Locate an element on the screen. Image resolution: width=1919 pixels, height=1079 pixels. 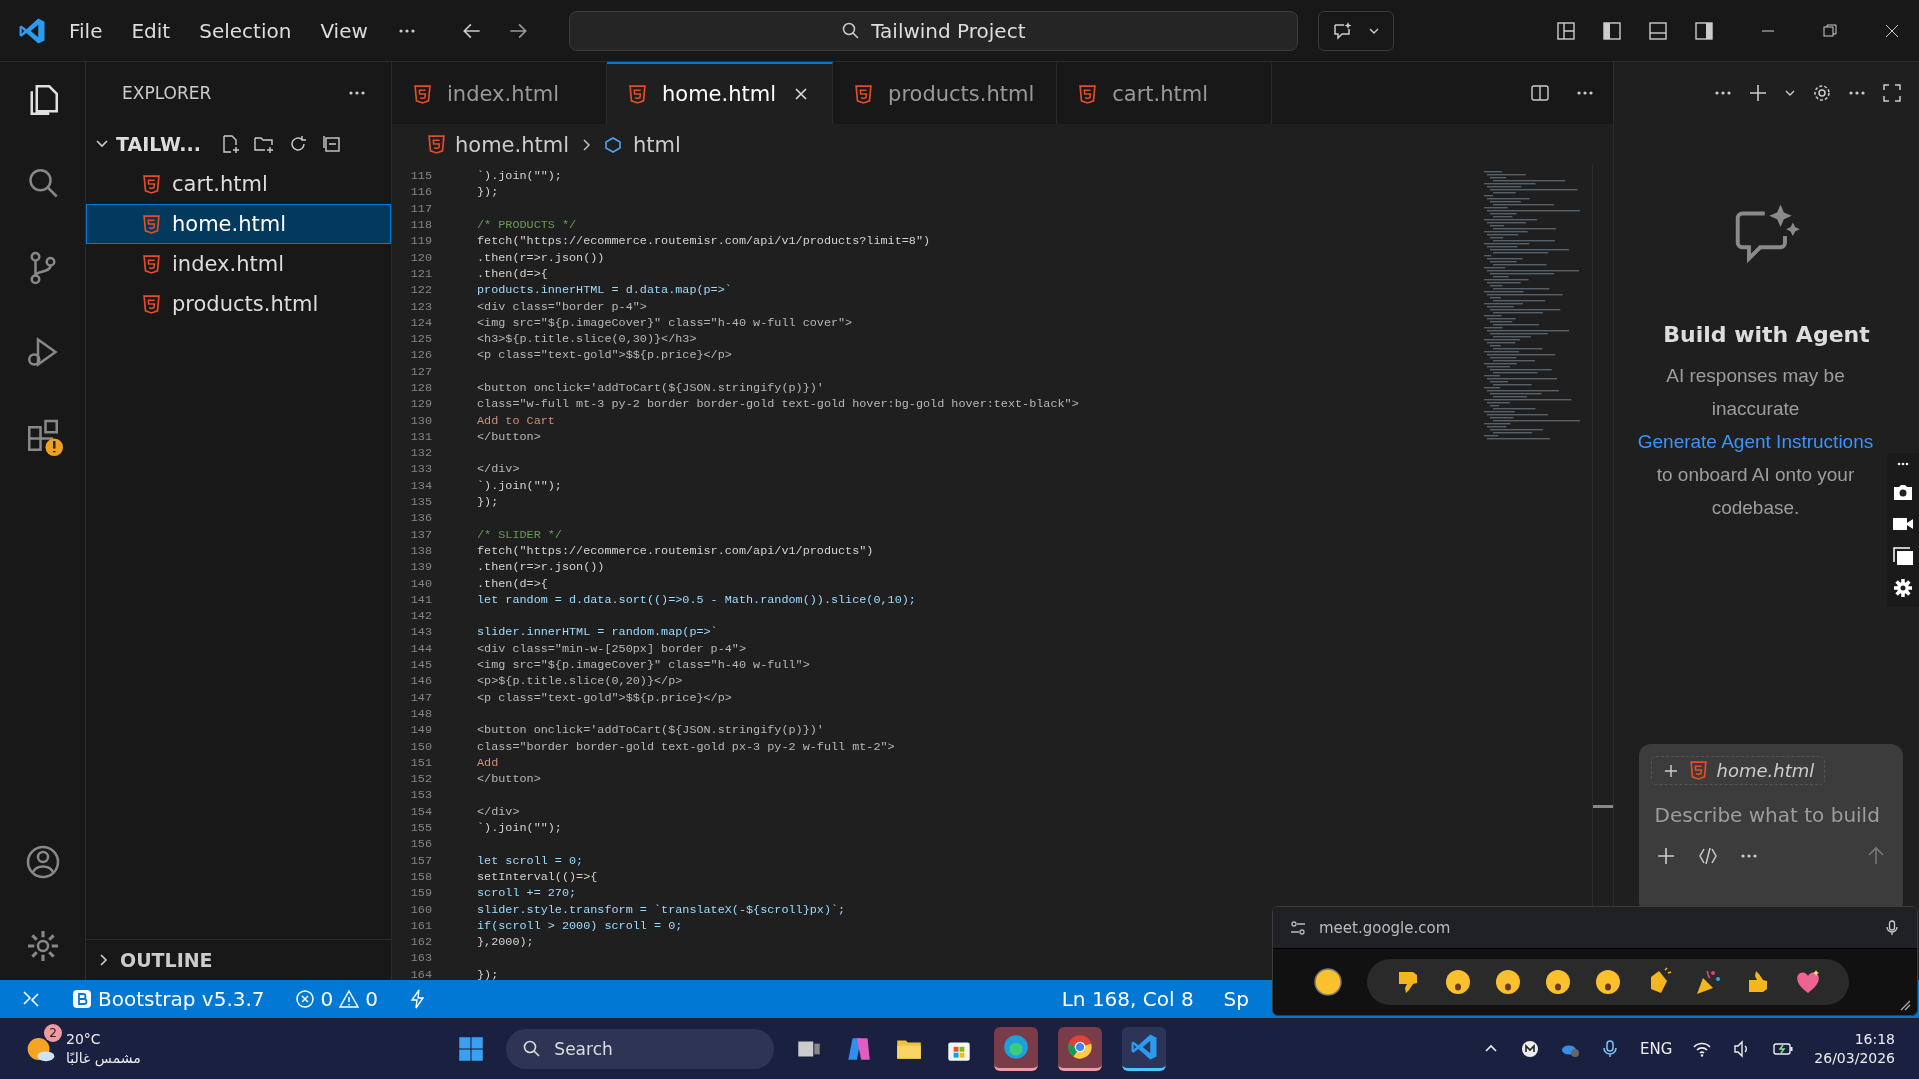
generate-instructions-link: Generate Agent Instructions is located at coordinates (1755, 441).